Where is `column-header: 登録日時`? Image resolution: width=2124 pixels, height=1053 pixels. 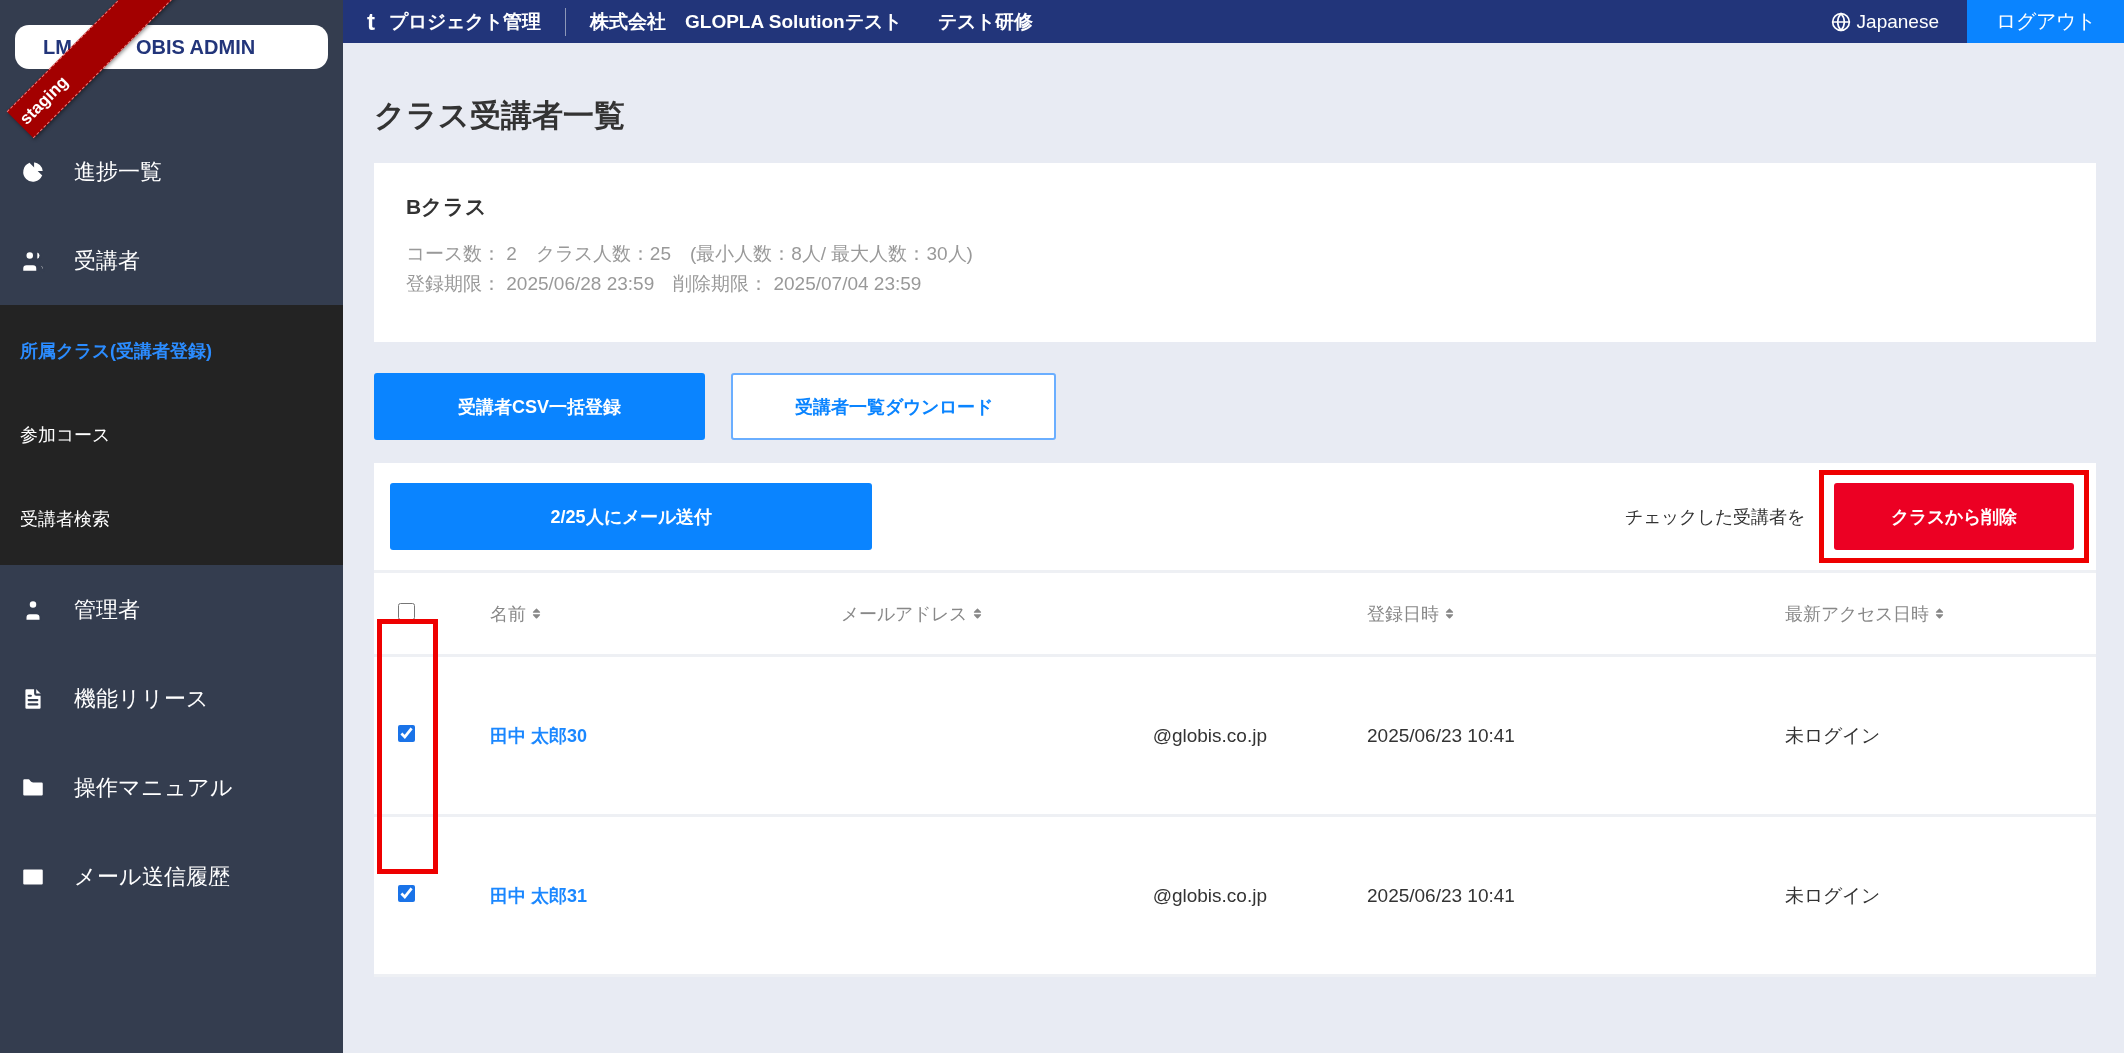 column-header: 登録日時 is located at coordinates (1576, 613).